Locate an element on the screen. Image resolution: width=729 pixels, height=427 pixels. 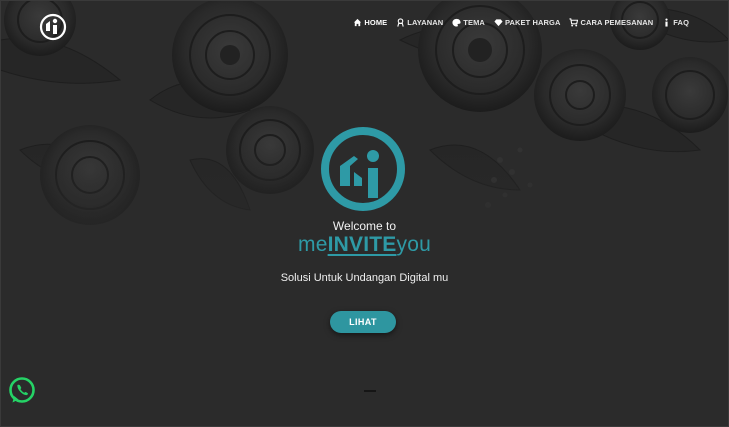
home-icon is located at coordinates (358, 22).